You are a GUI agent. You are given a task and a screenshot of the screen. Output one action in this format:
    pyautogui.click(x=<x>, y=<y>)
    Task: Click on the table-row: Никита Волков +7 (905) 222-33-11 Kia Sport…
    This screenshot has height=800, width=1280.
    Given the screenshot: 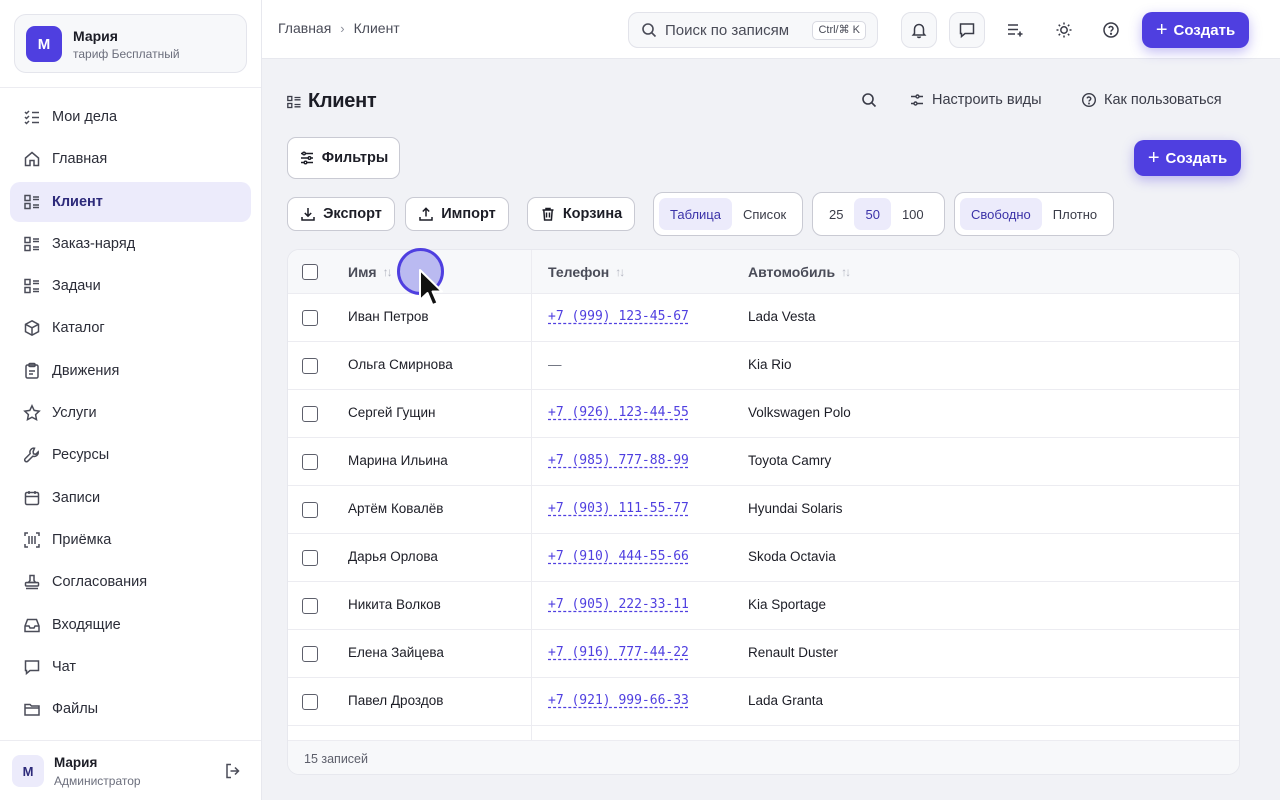 What is the action you would take?
    pyautogui.click(x=763, y=606)
    